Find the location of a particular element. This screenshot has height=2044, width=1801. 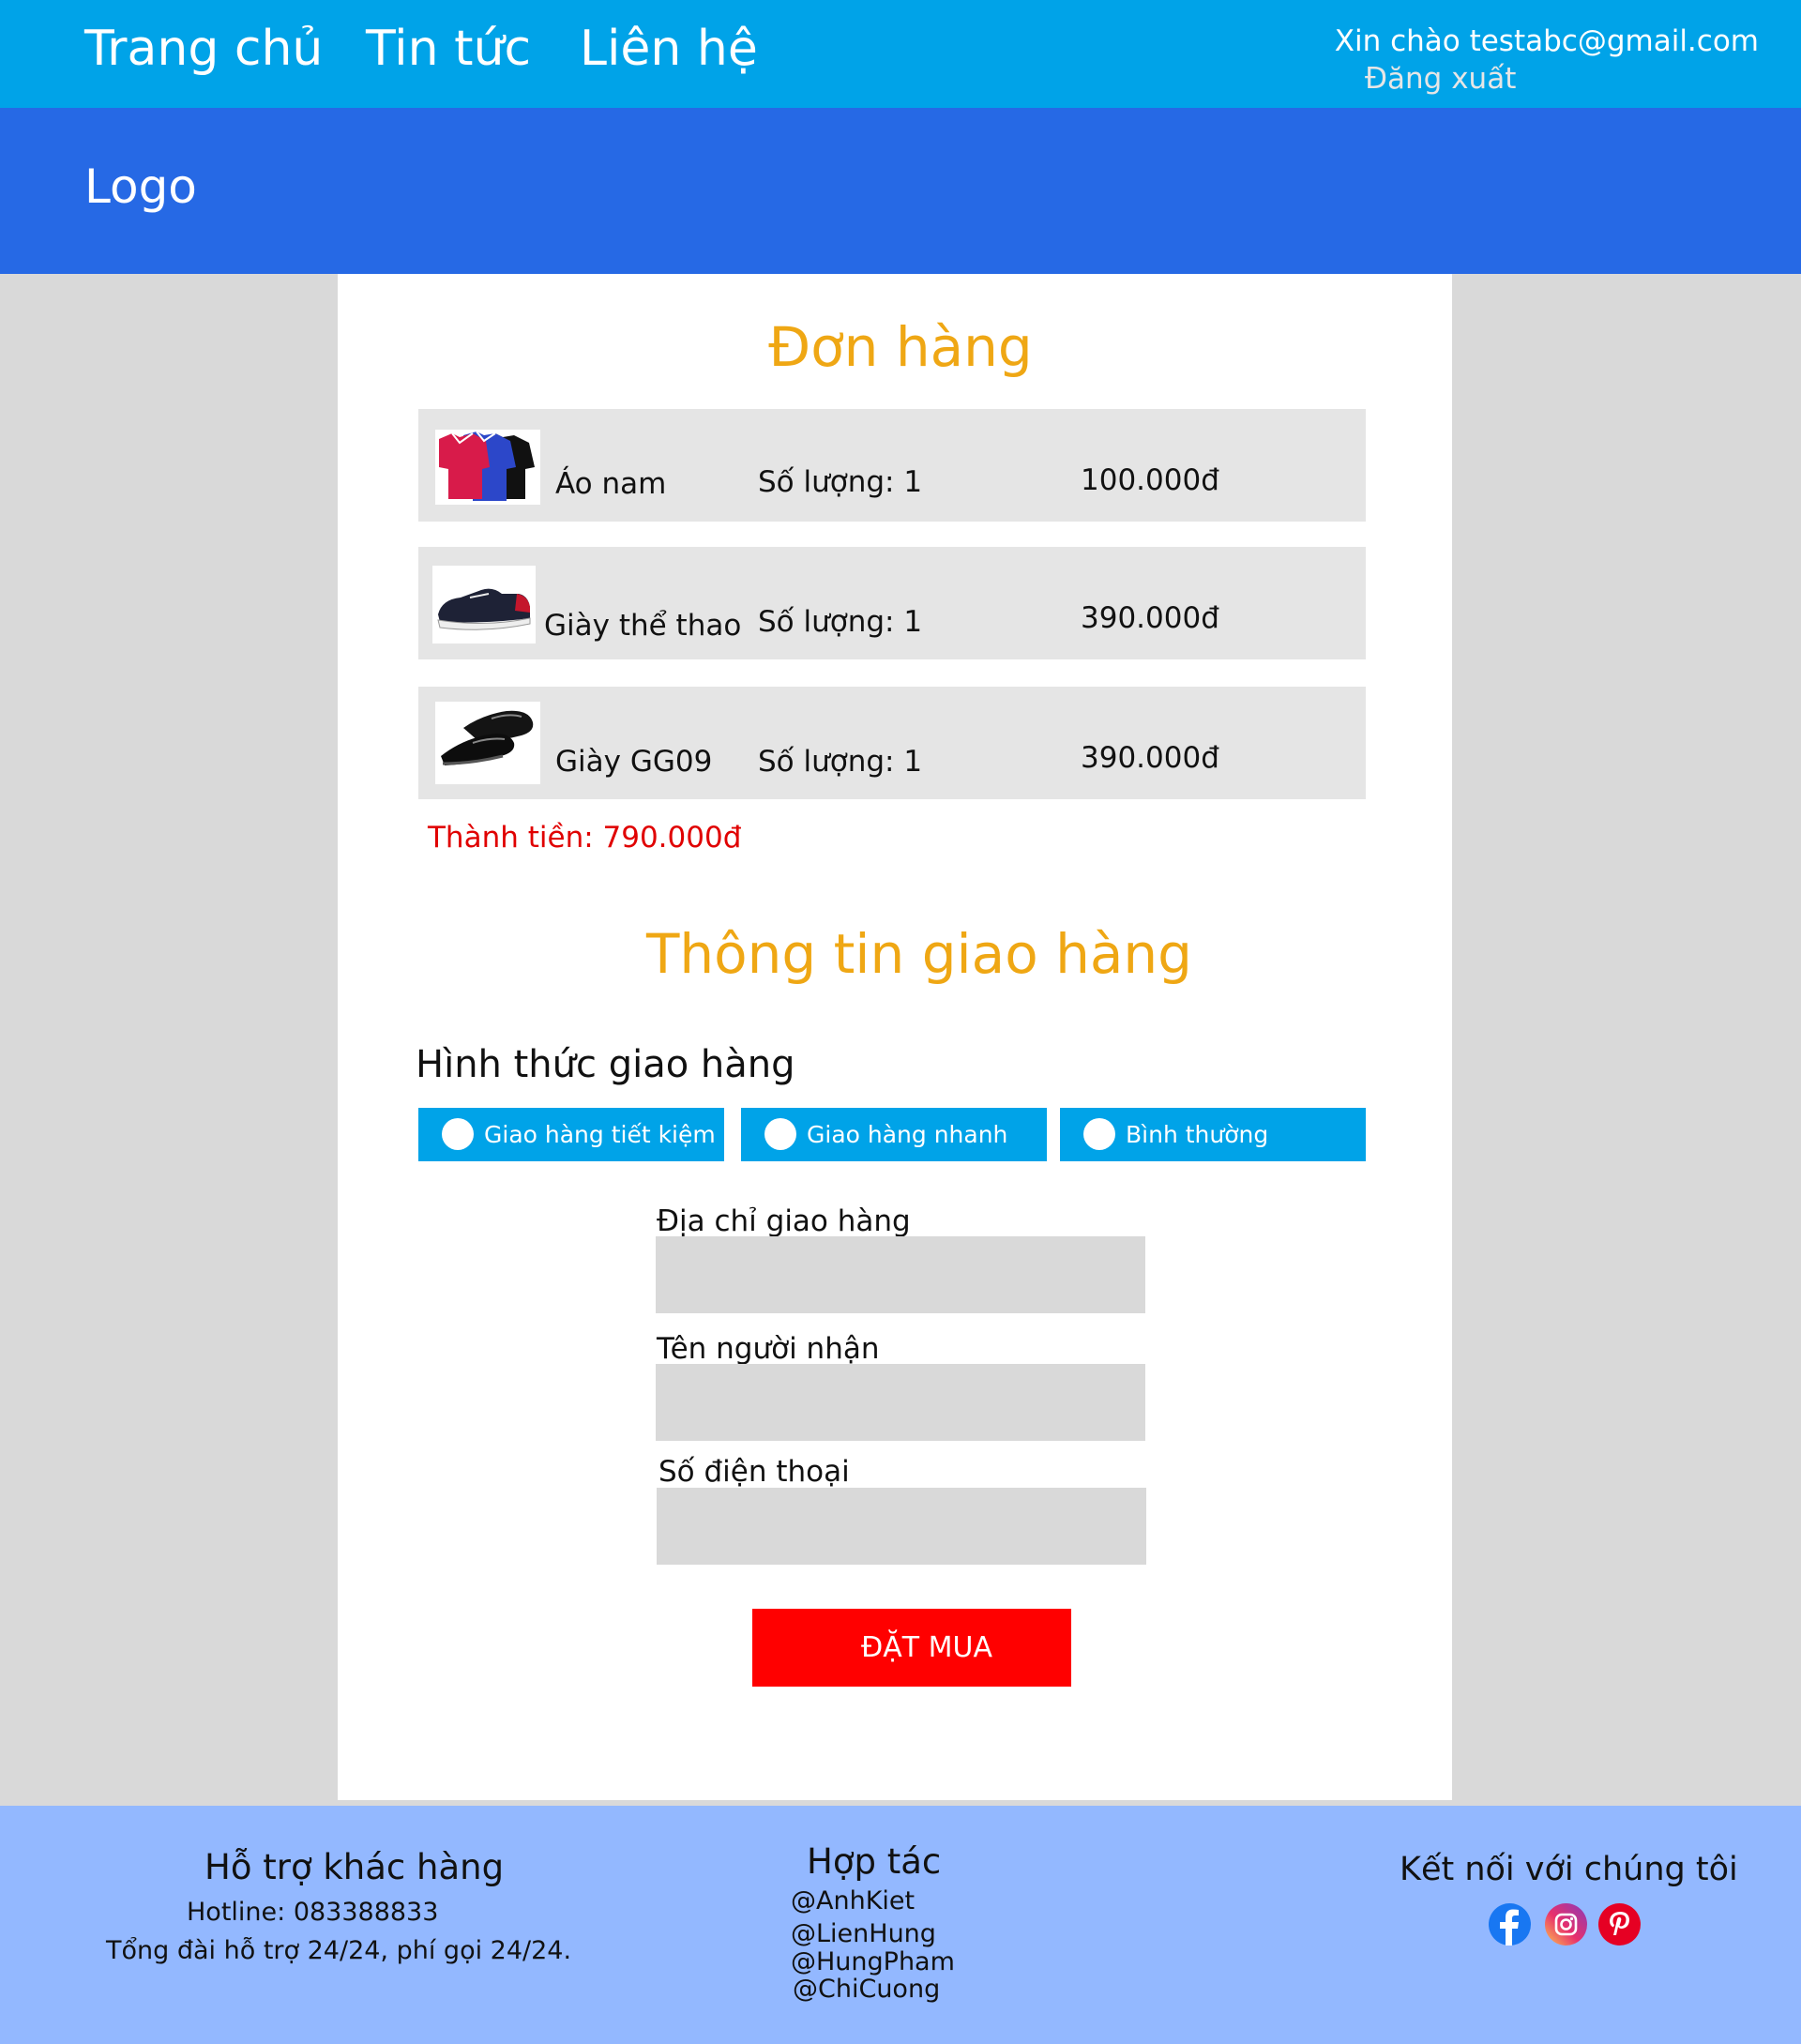

nav-link-news: Tin tức is located at coordinates (448, 49).